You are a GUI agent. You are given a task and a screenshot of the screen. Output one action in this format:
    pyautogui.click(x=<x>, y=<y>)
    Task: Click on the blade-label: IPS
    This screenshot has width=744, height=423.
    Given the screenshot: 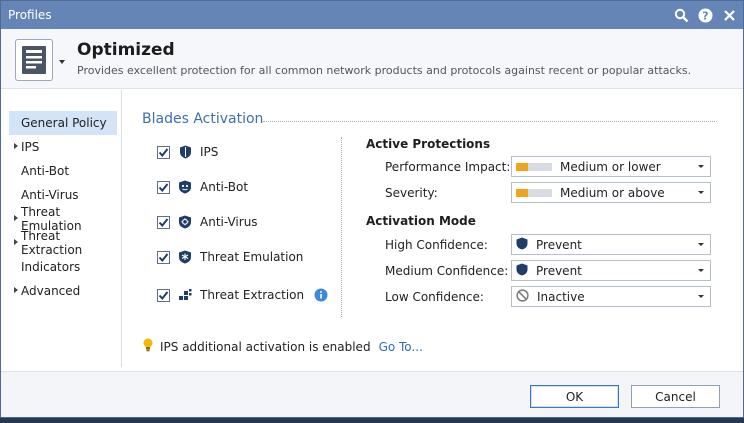 What is the action you would take?
    pyautogui.click(x=209, y=152)
    